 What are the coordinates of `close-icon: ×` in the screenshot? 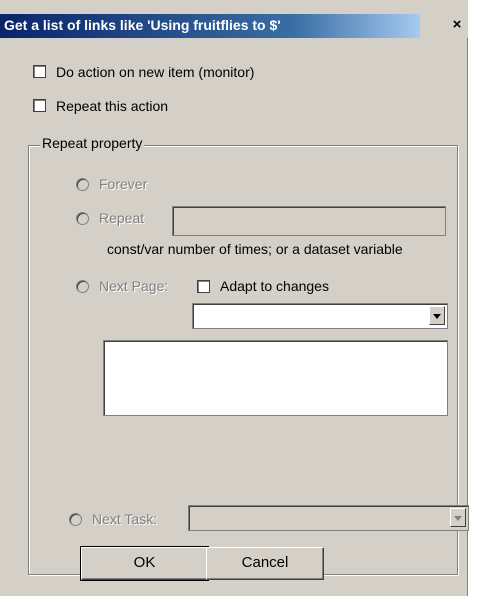 It's located at (457, 25).